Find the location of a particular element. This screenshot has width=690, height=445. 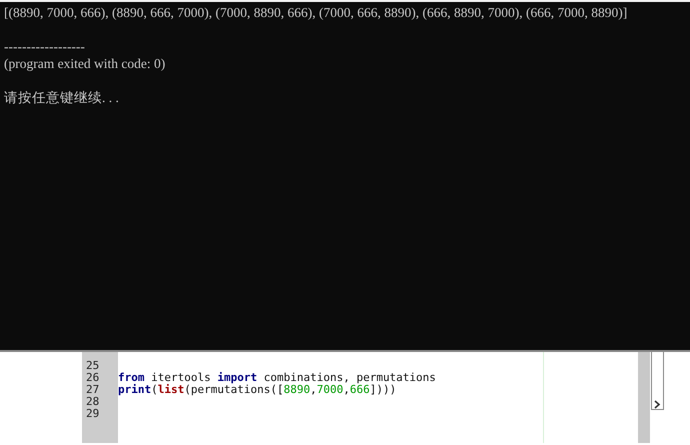

line-number: 27 is located at coordinates (92, 390).